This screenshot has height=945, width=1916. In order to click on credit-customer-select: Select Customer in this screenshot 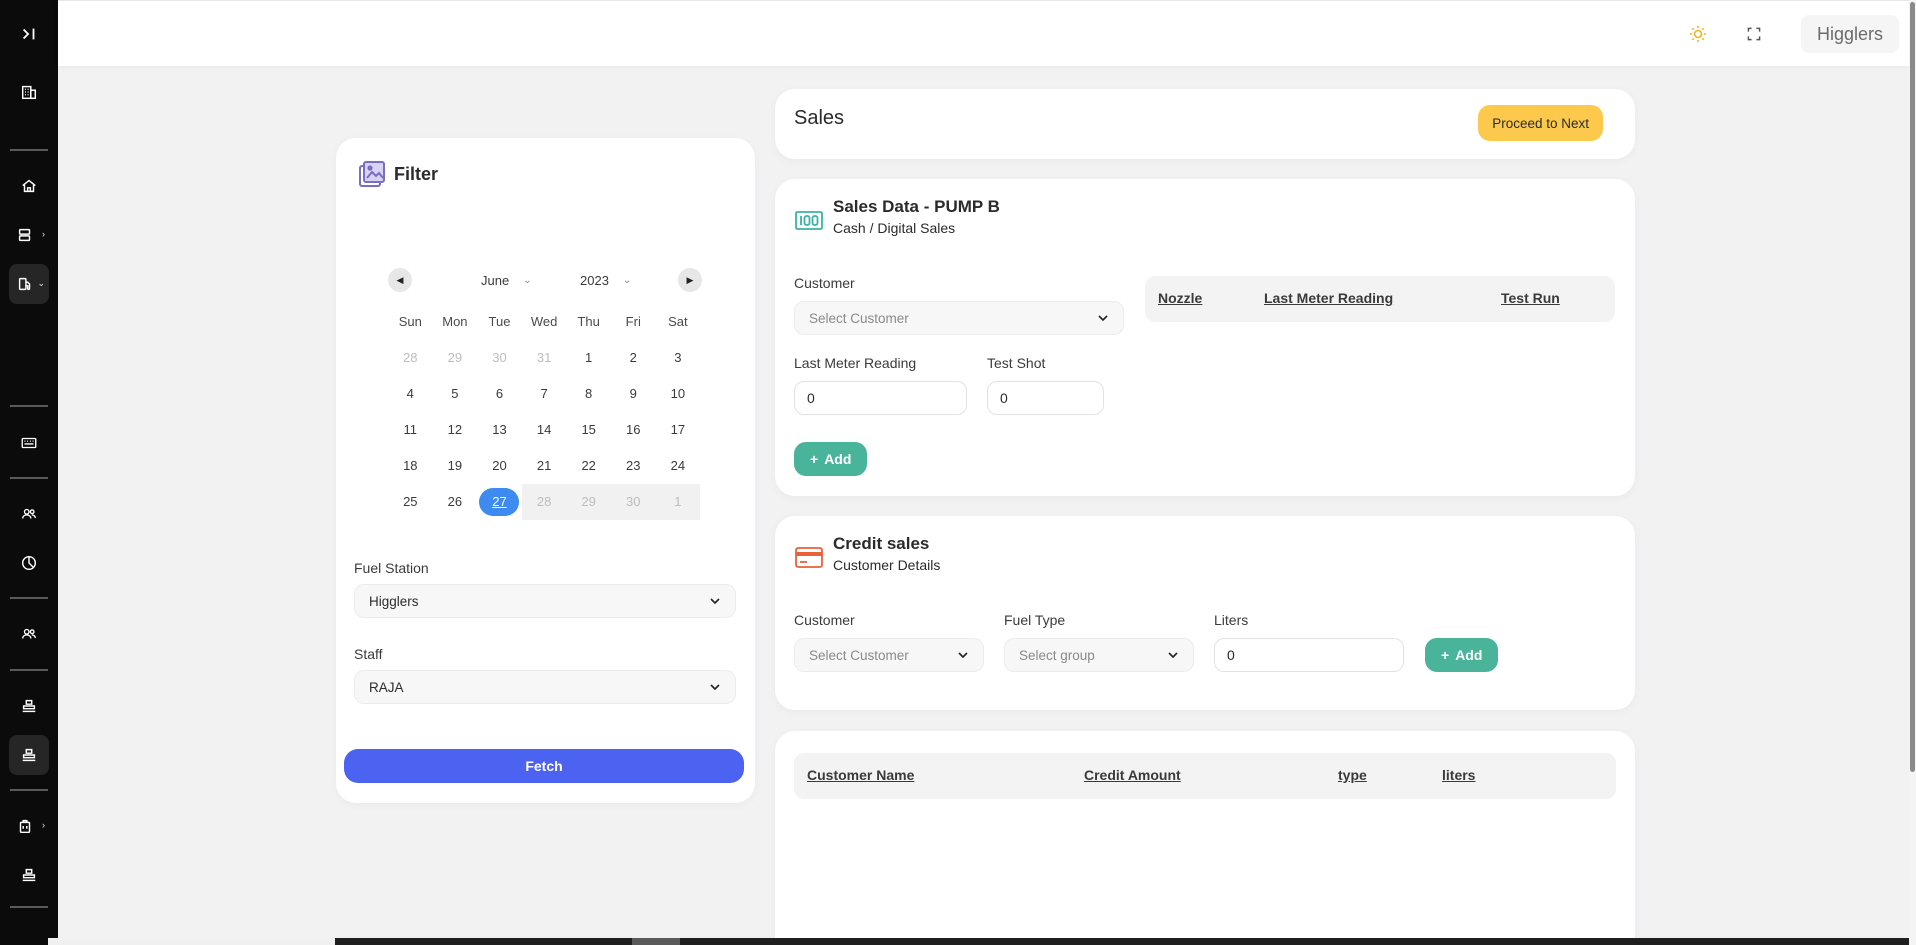, I will do `click(889, 655)`.